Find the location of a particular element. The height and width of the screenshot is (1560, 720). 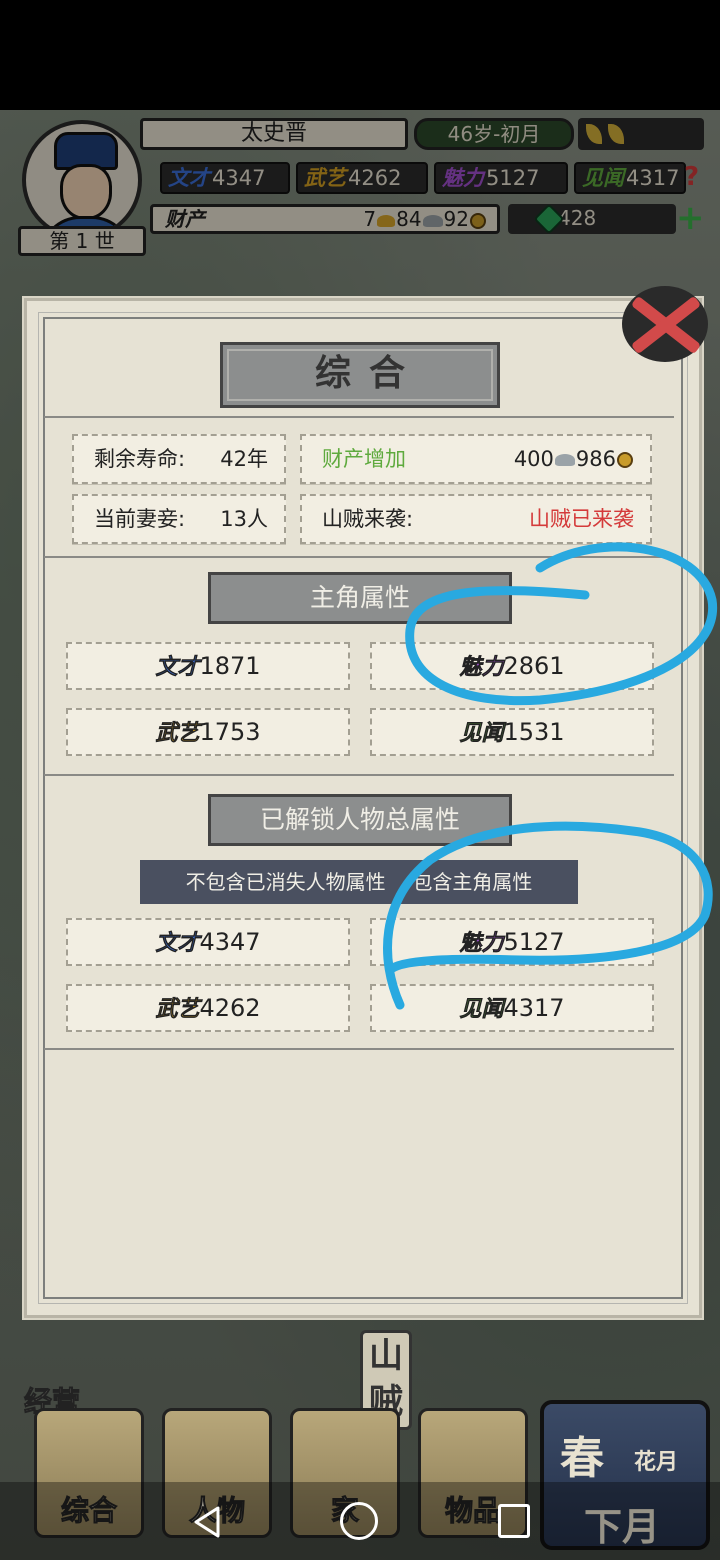

wealth-increase-card: 财产增加 400 986 is located at coordinates (476, 459).